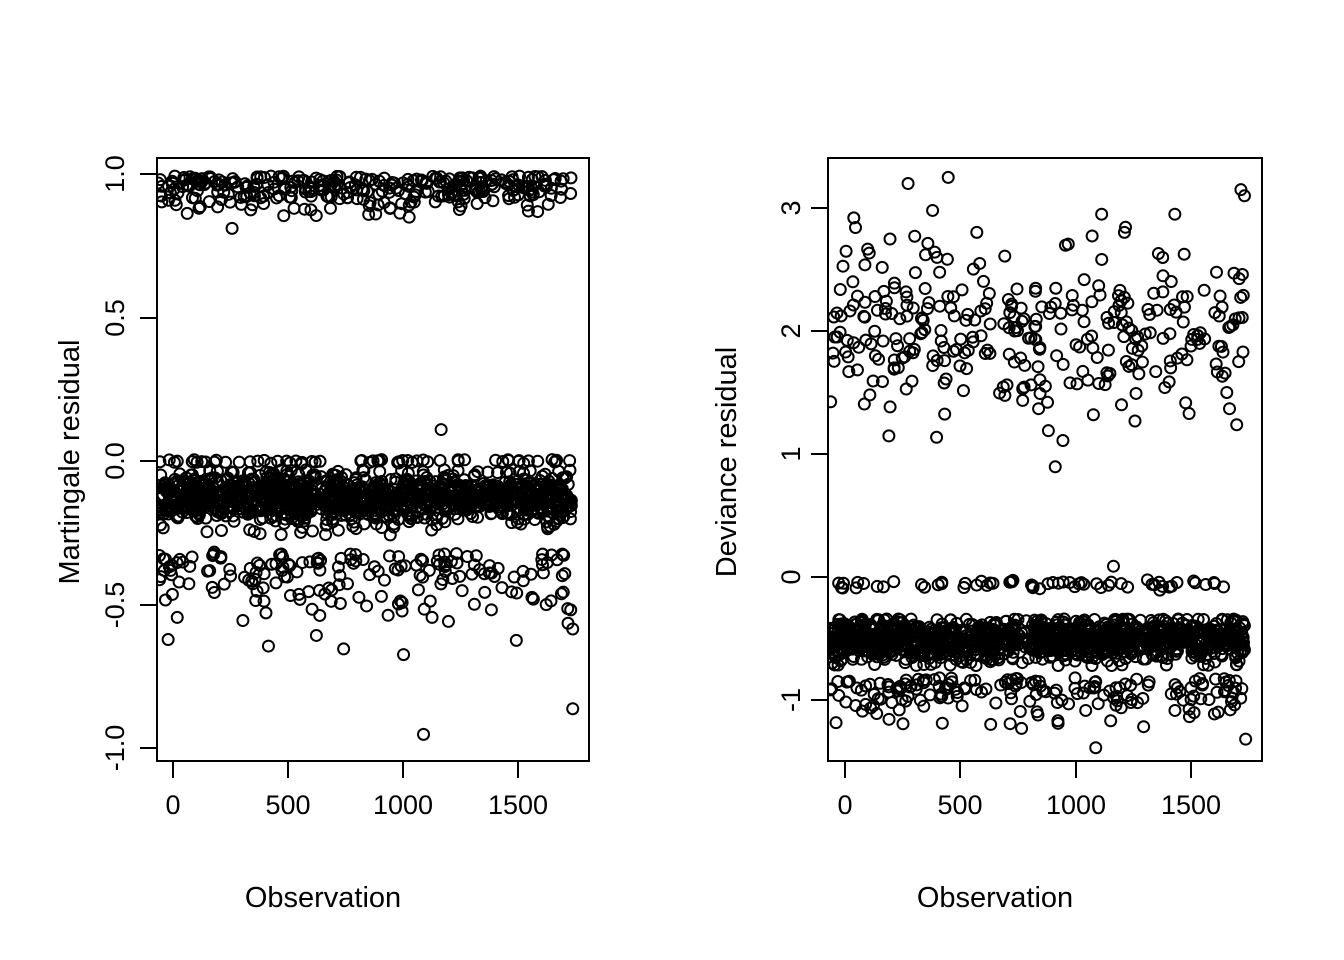 The width and height of the screenshot is (1344, 960). What do you see at coordinates (115, 461) in the screenshot?
I see `ytick-label: 0.0` at bounding box center [115, 461].